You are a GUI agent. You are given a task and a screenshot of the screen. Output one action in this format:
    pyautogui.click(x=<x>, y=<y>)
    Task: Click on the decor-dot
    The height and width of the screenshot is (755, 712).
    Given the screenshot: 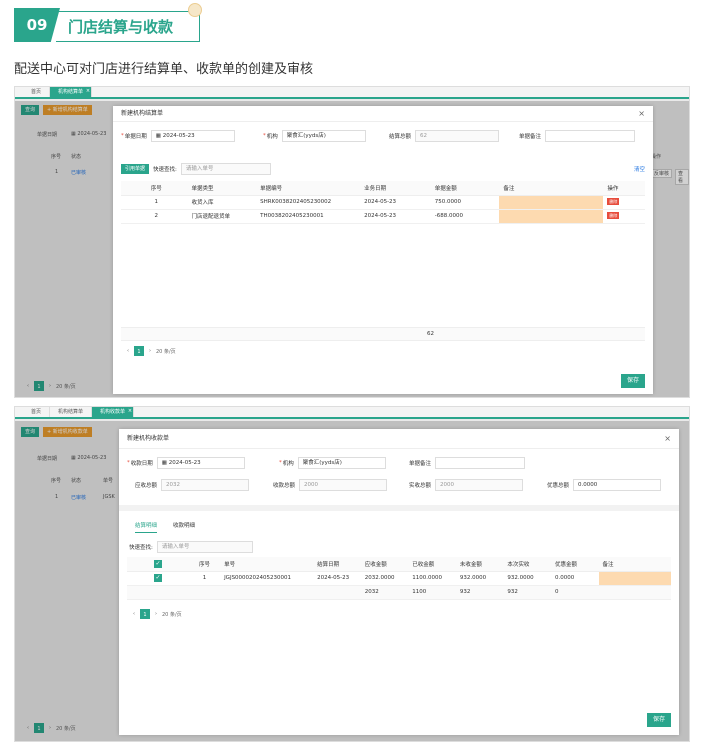 What is the action you would take?
    pyautogui.click(x=195, y=10)
    